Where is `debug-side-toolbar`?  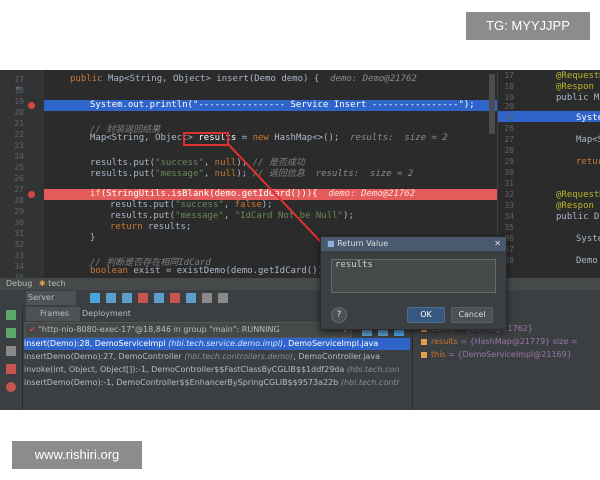 debug-side-toolbar is located at coordinates (11, 358).